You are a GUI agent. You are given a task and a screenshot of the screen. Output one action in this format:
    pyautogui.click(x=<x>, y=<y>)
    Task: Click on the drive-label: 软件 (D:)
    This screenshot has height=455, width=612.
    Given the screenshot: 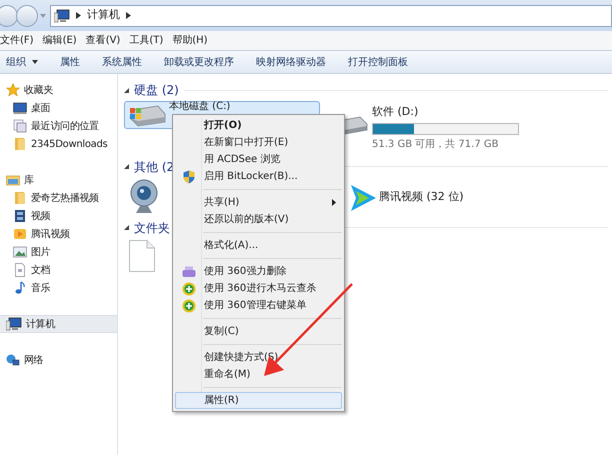 What is the action you would take?
    pyautogui.click(x=396, y=112)
    